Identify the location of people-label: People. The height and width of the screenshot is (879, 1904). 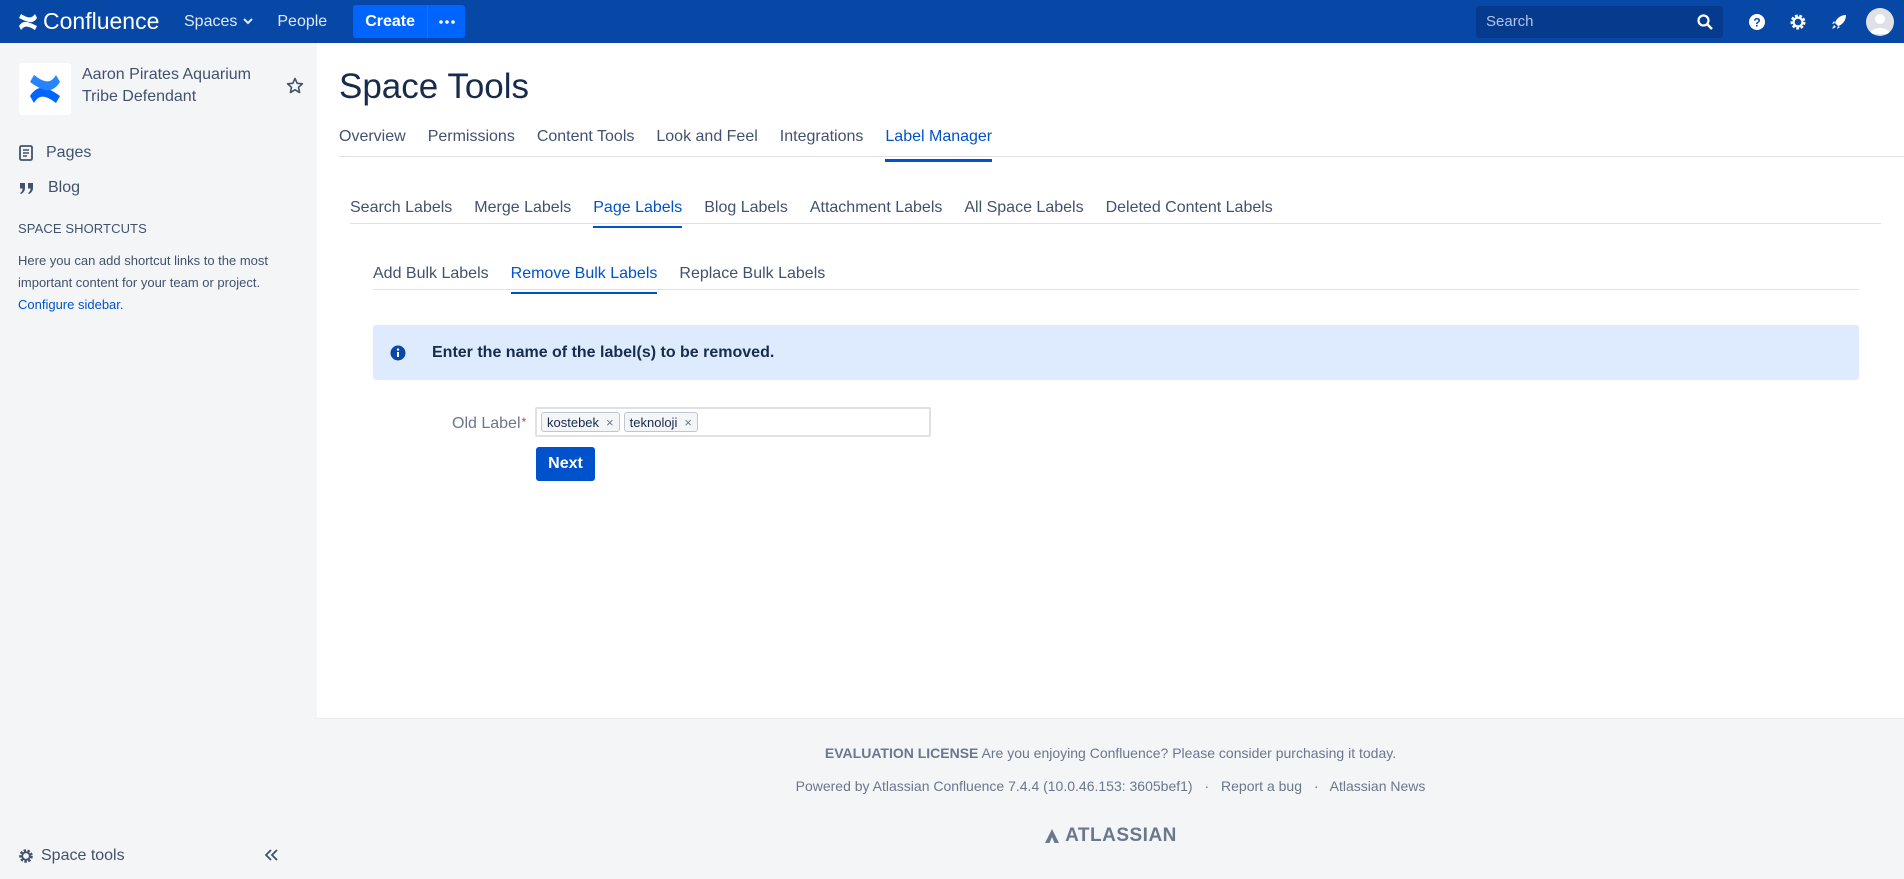
(302, 21).